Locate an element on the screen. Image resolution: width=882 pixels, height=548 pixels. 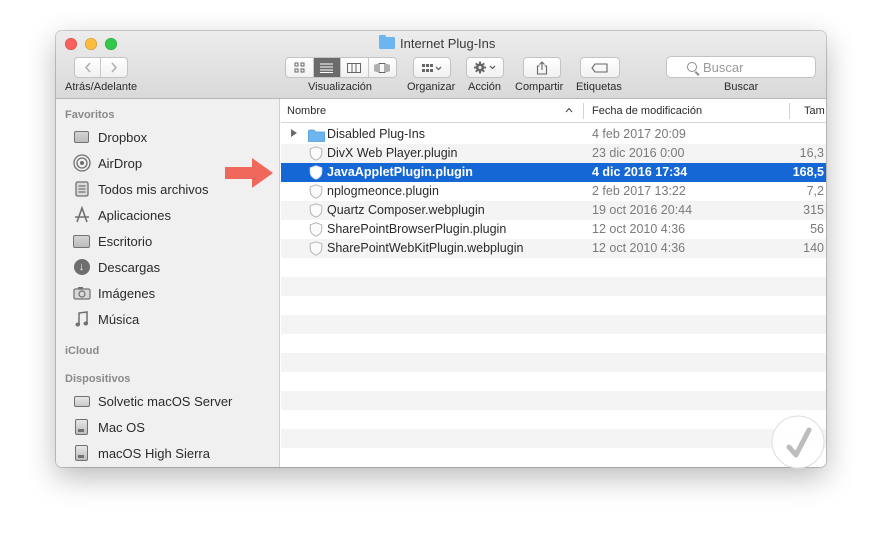
tags-label: Etiquetas is located at coordinates (599, 87).